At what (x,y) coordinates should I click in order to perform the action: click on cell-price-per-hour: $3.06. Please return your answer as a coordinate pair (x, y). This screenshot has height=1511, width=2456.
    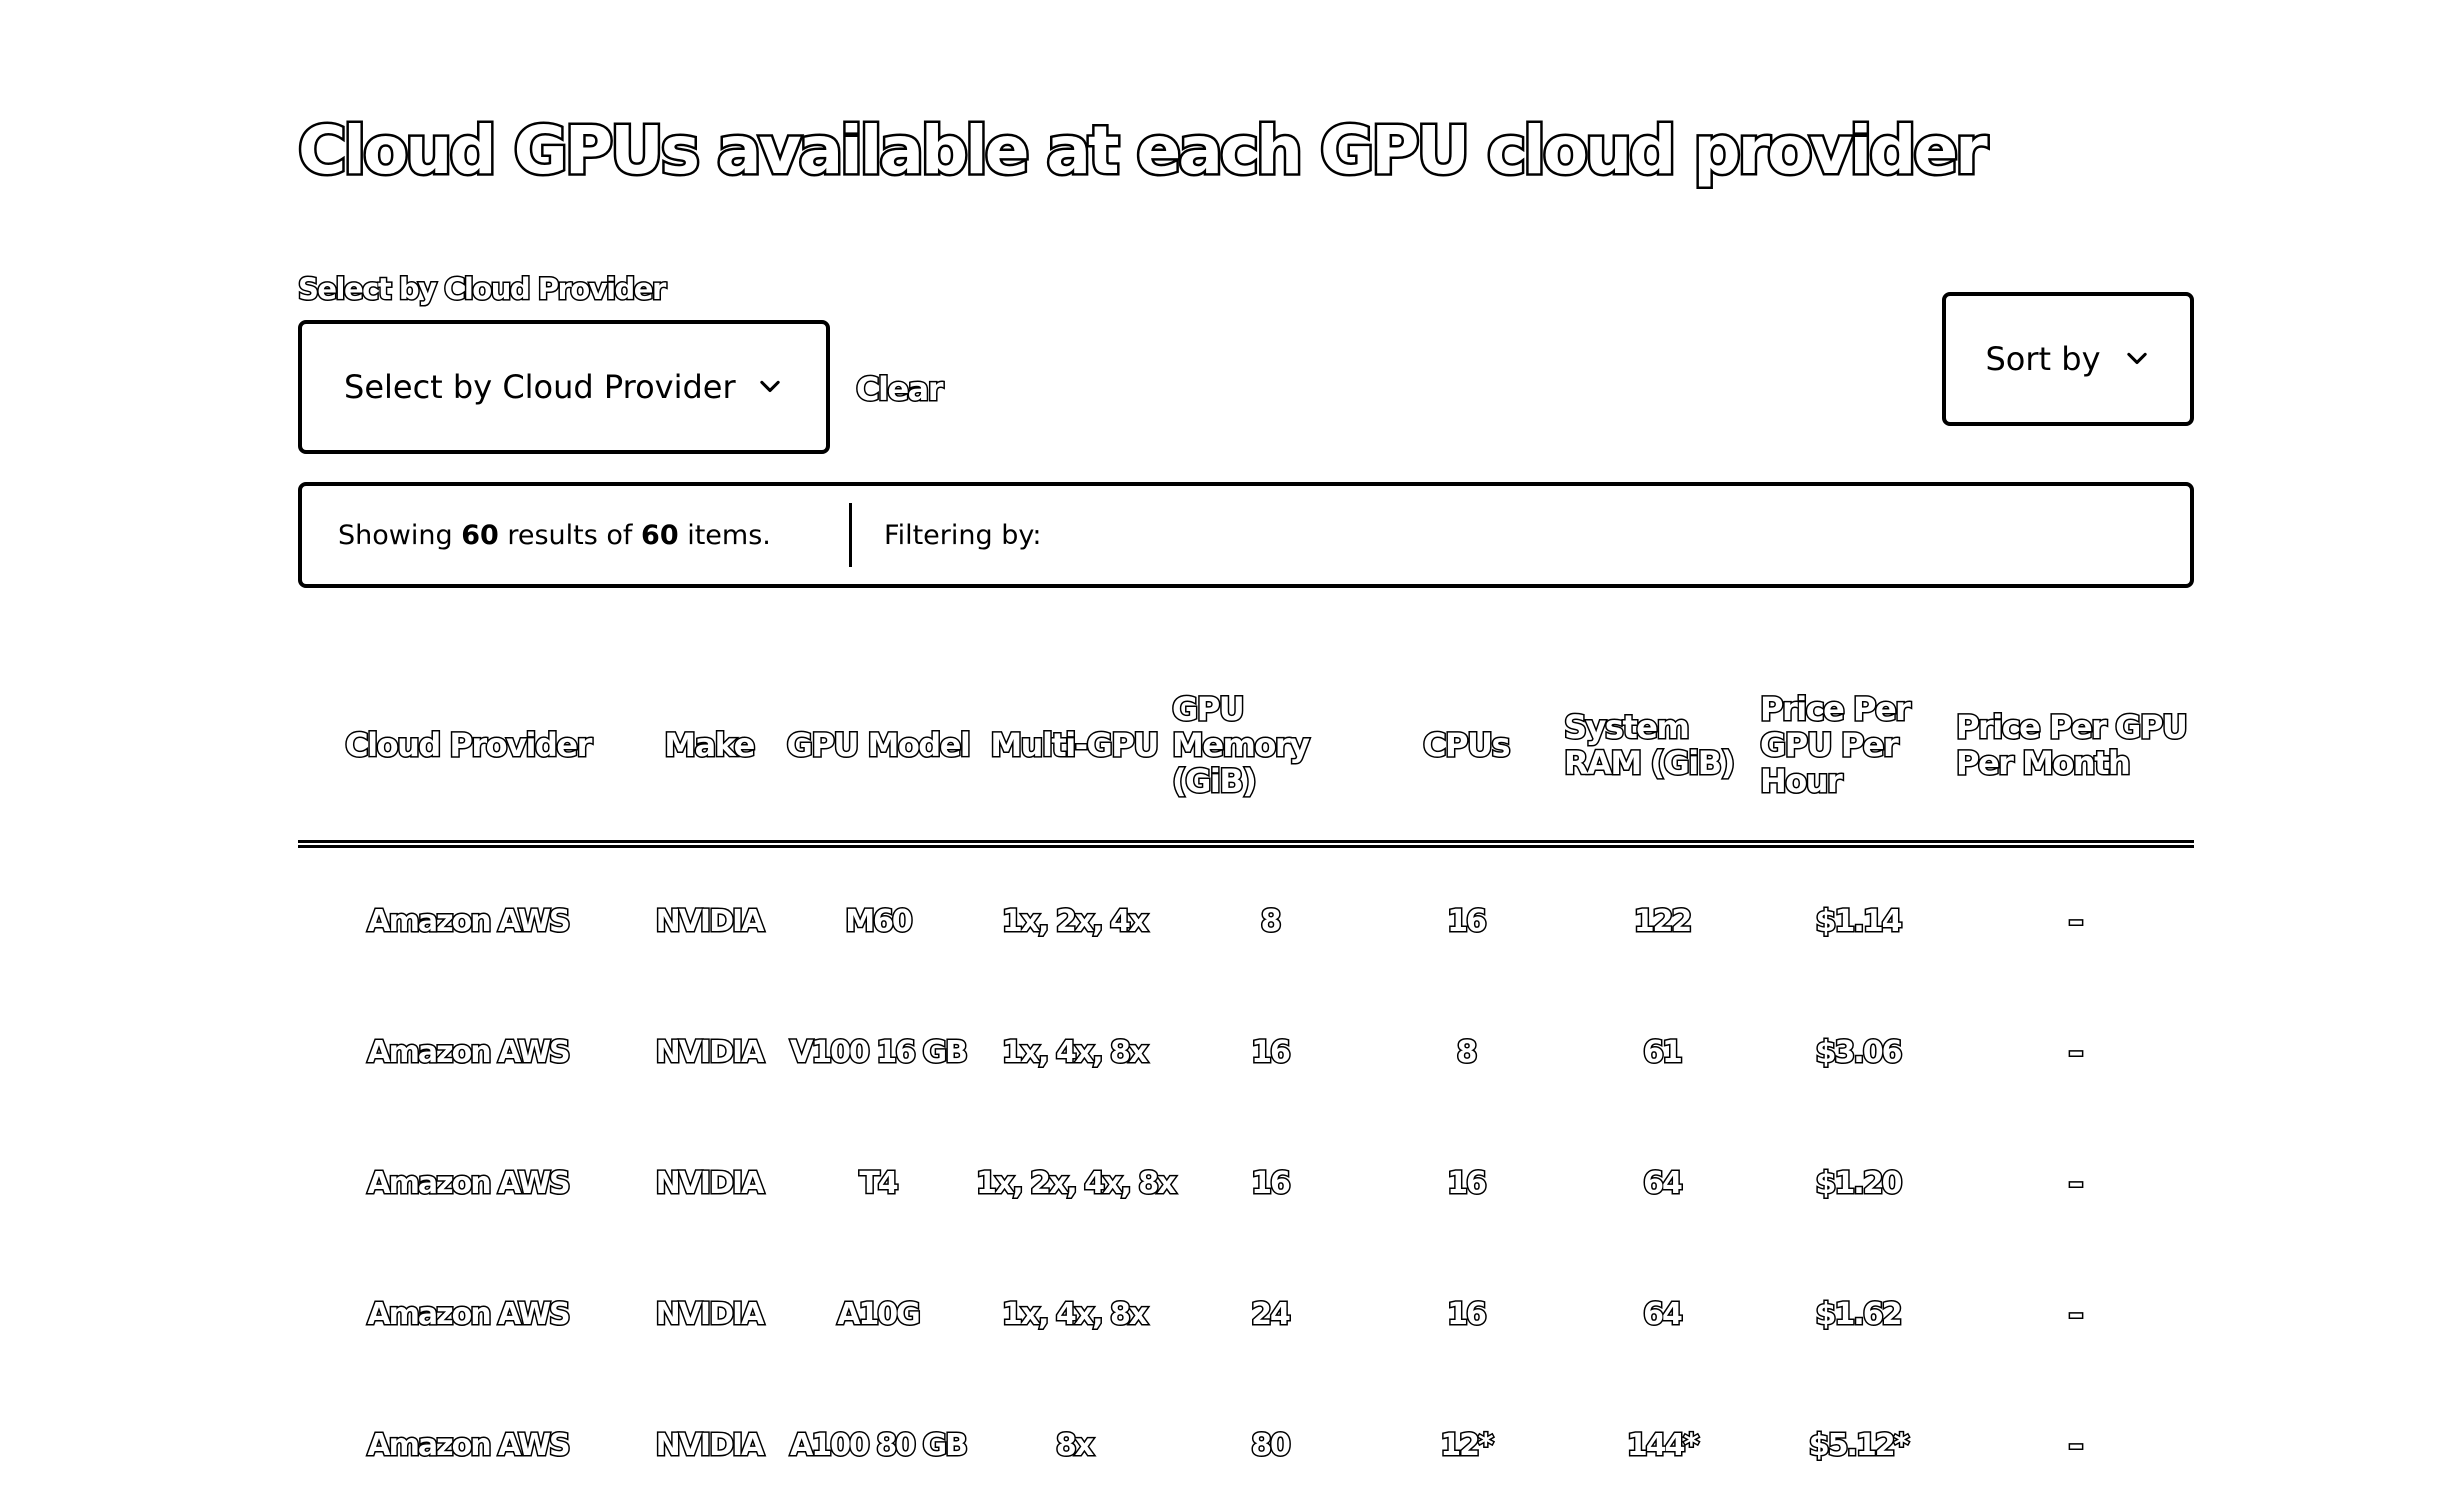
    Looking at the image, I should click on (1859, 1053).